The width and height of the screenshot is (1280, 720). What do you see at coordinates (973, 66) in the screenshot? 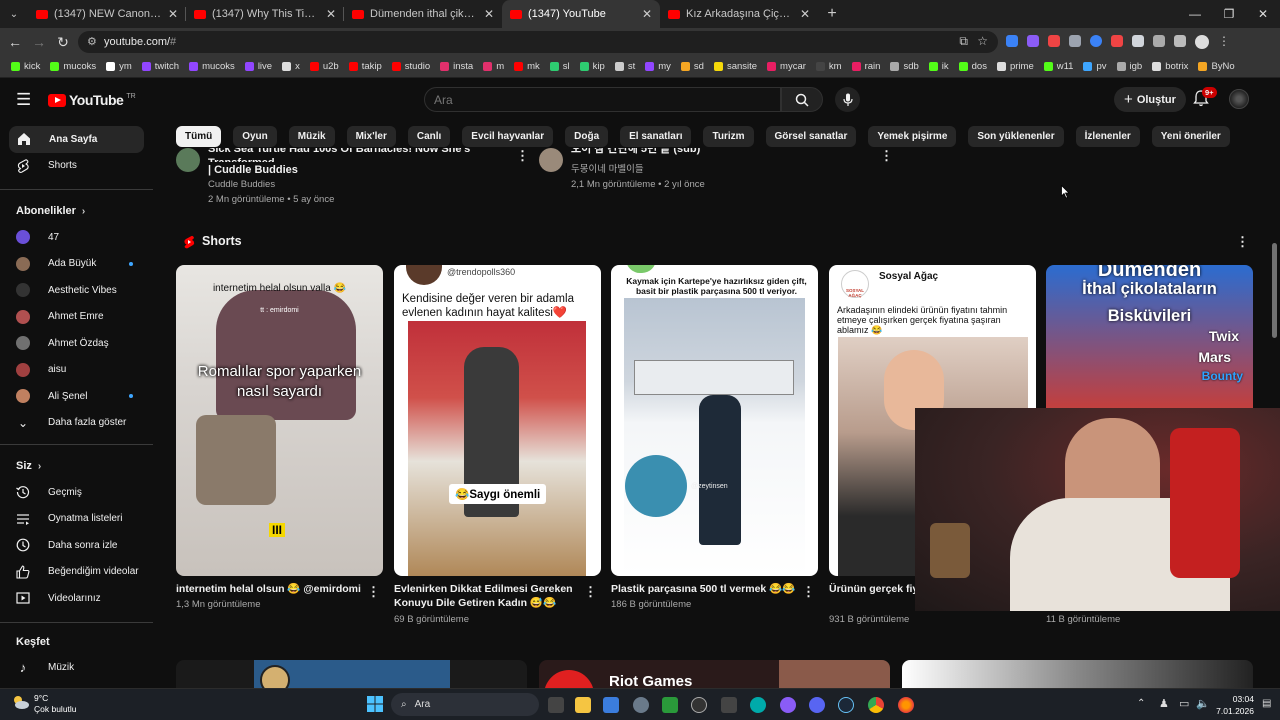
I see `bookmark-item: dos` at bounding box center [973, 66].